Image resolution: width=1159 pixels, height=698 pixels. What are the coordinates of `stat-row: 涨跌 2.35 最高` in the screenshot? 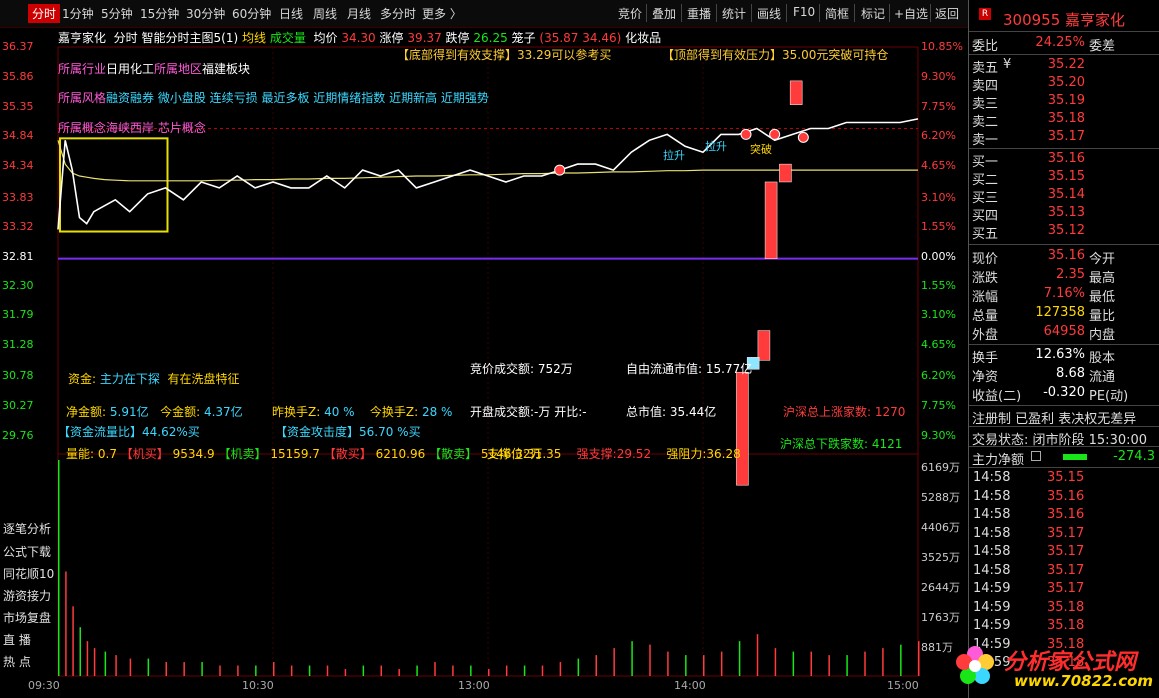 It's located at (1064, 276).